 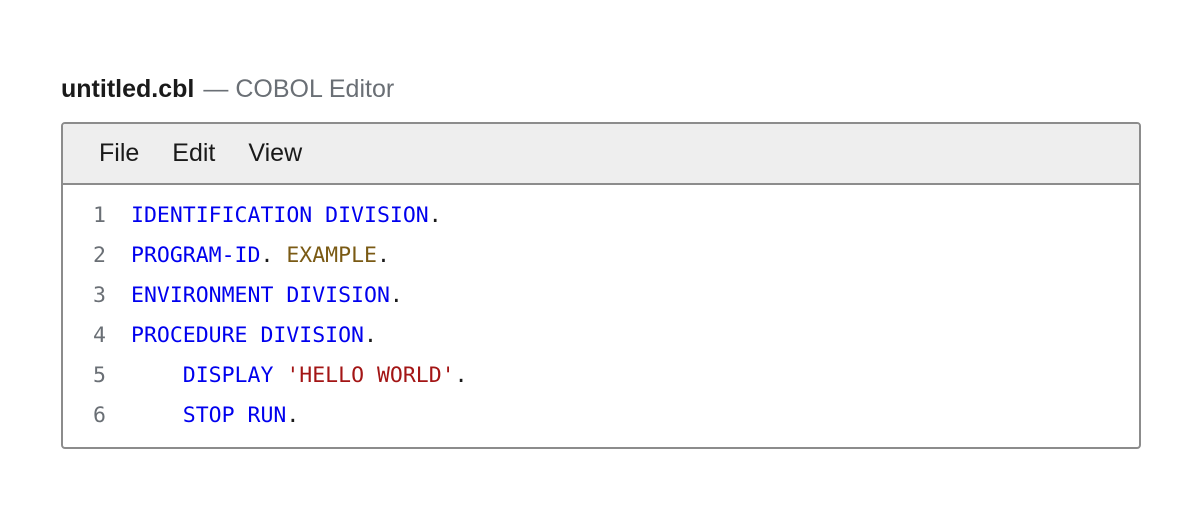 What do you see at coordinates (279, 375) in the screenshot?
I see `code-token-punct` at bounding box center [279, 375].